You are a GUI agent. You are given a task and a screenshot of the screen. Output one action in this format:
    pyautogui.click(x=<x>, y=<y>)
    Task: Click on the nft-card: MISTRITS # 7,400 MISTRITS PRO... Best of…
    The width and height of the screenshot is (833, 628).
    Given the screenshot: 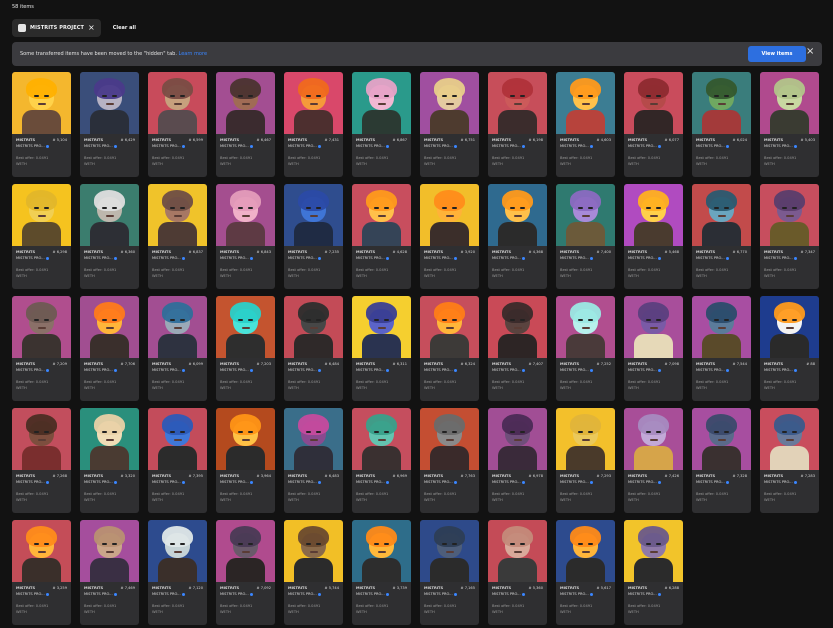 What is the action you would take?
    pyautogui.click(x=585, y=236)
    